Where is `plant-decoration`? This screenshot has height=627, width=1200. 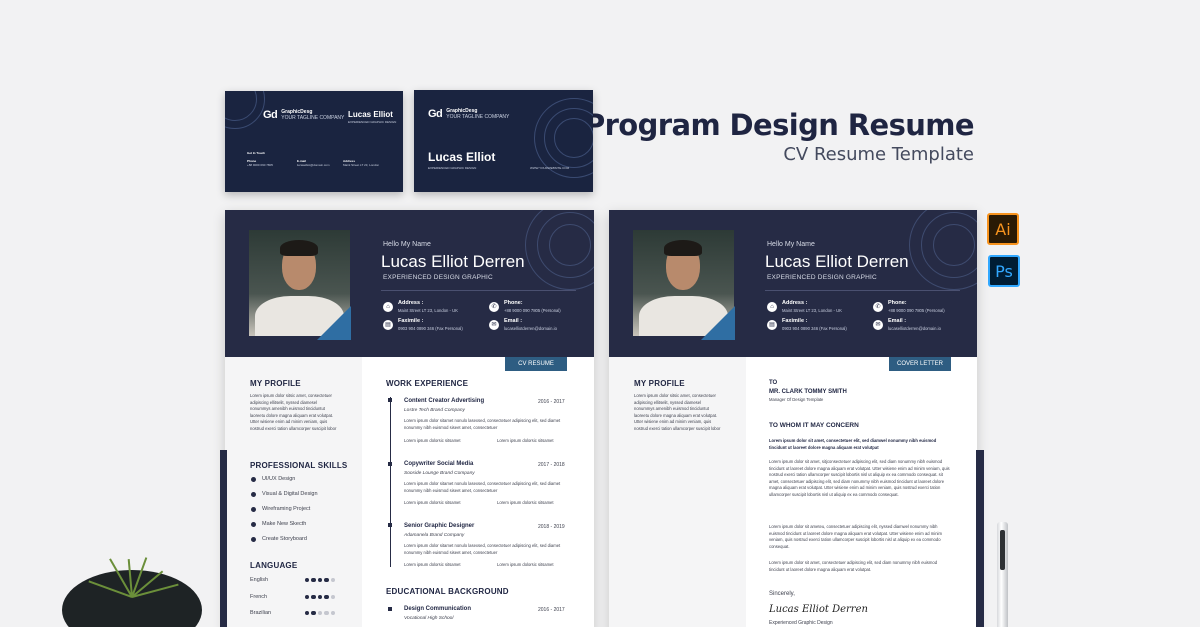
plant-decoration is located at coordinates (132, 598).